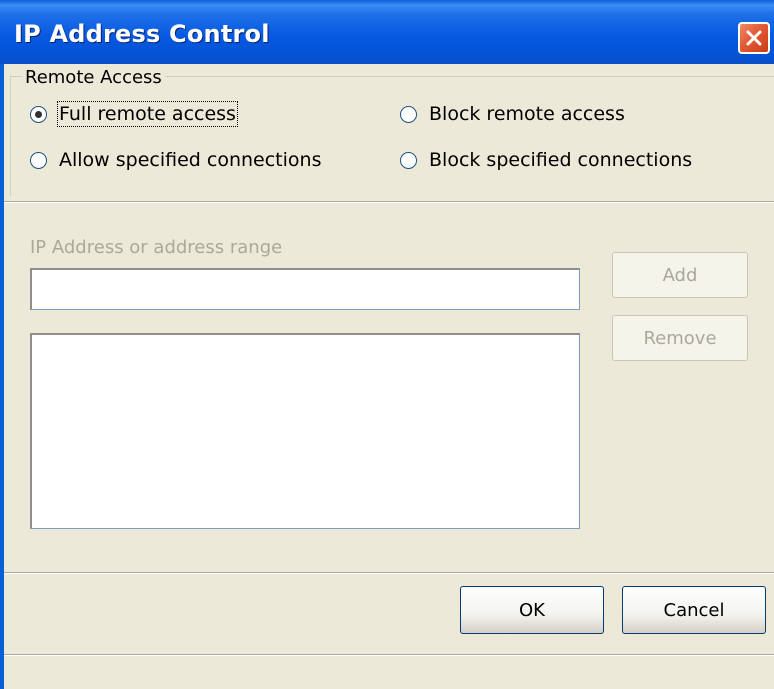  What do you see at coordinates (147, 114) in the screenshot?
I see `radio-label: Full remote access` at bounding box center [147, 114].